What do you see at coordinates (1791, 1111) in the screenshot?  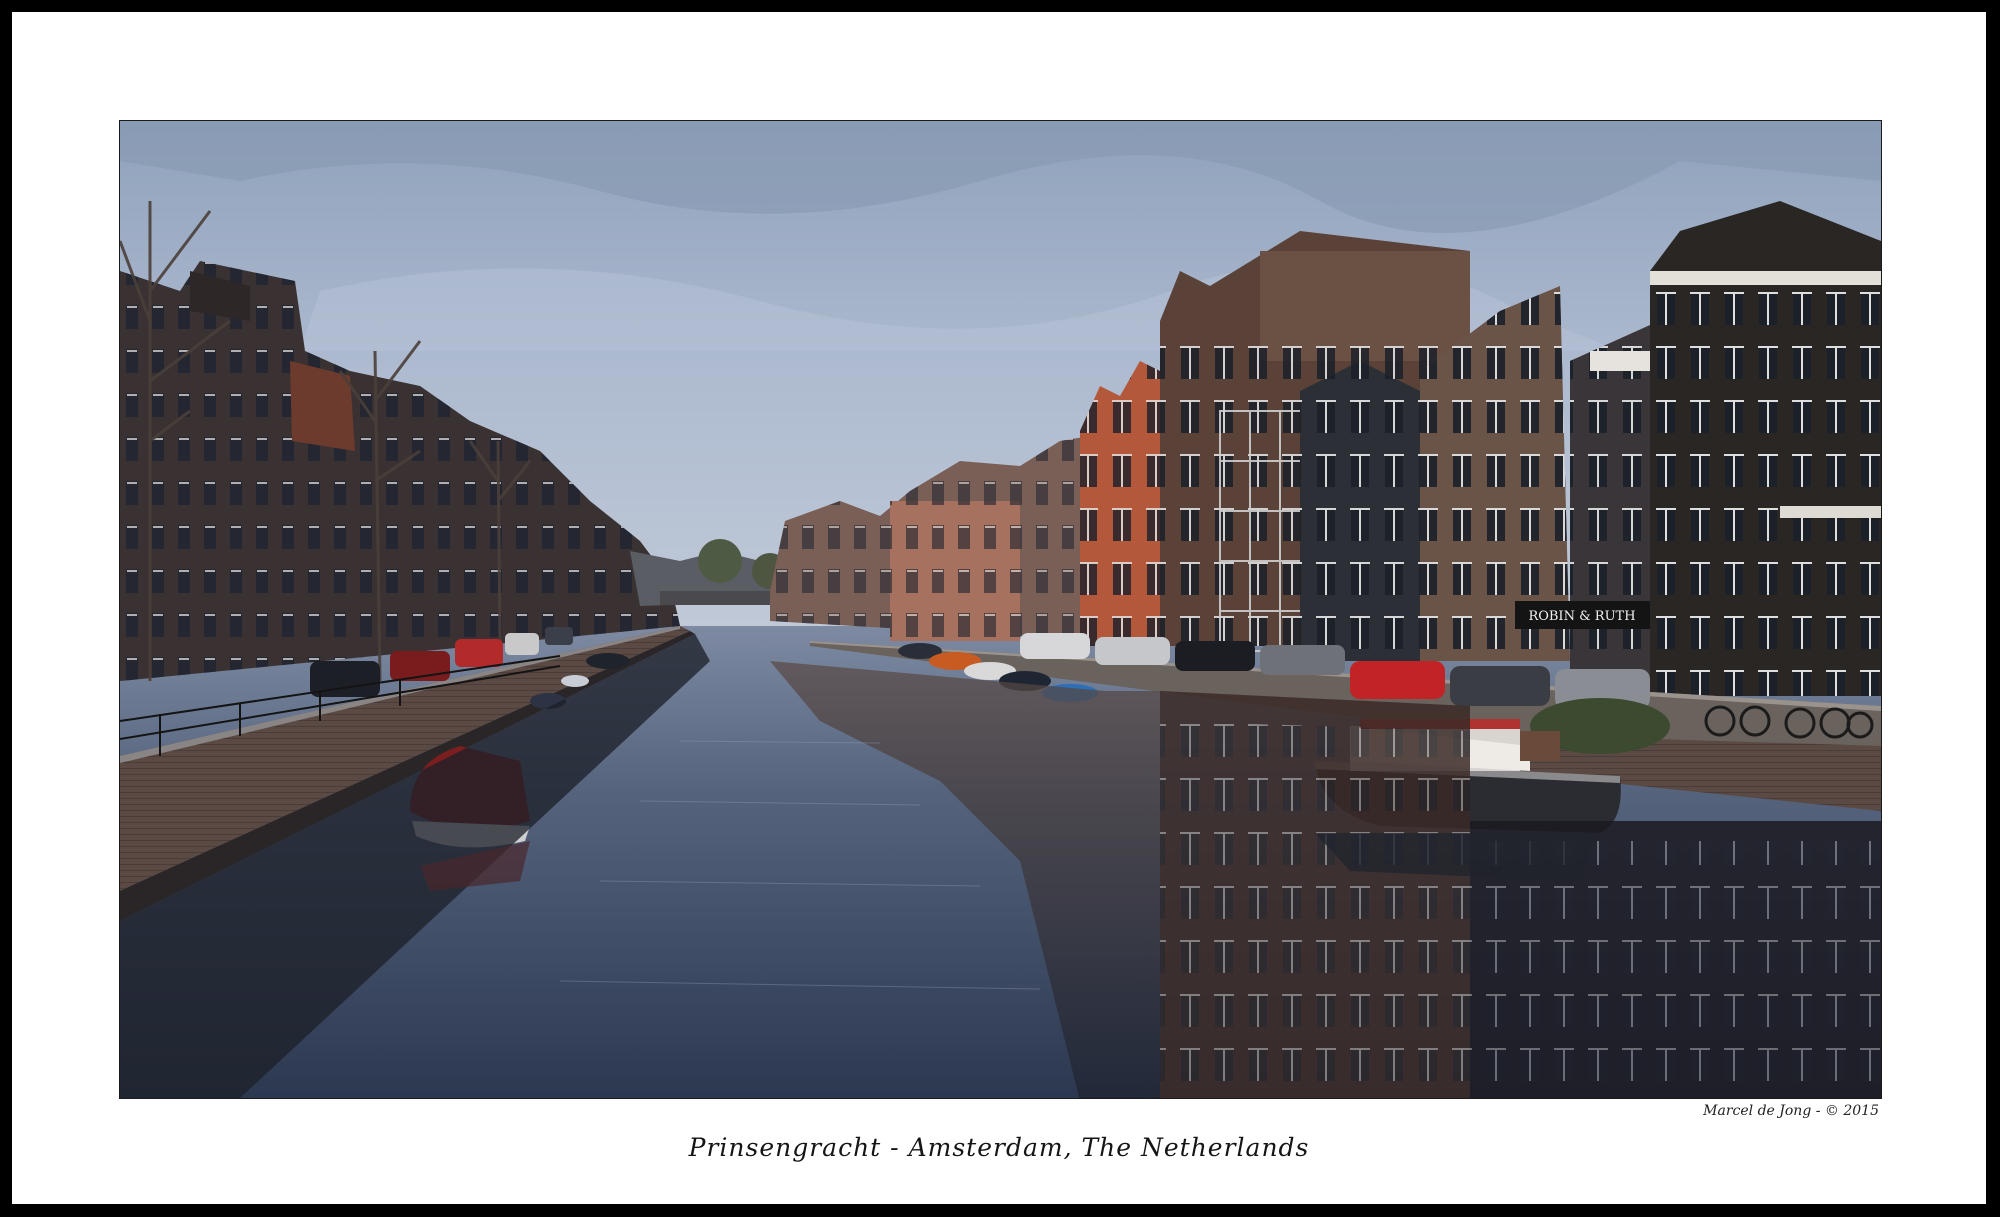 I see `photo-credit: Marcel de Jong - © 2015` at bounding box center [1791, 1111].